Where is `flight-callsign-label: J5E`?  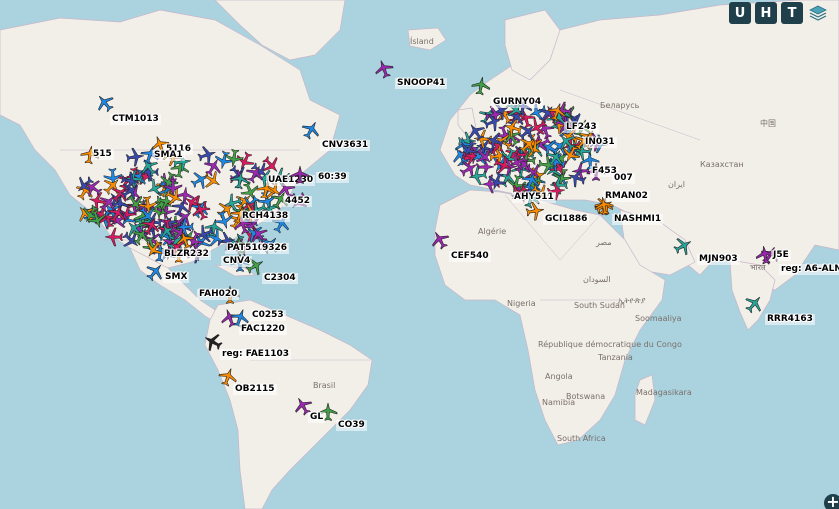
flight-callsign-label: J5E is located at coordinates (781, 255).